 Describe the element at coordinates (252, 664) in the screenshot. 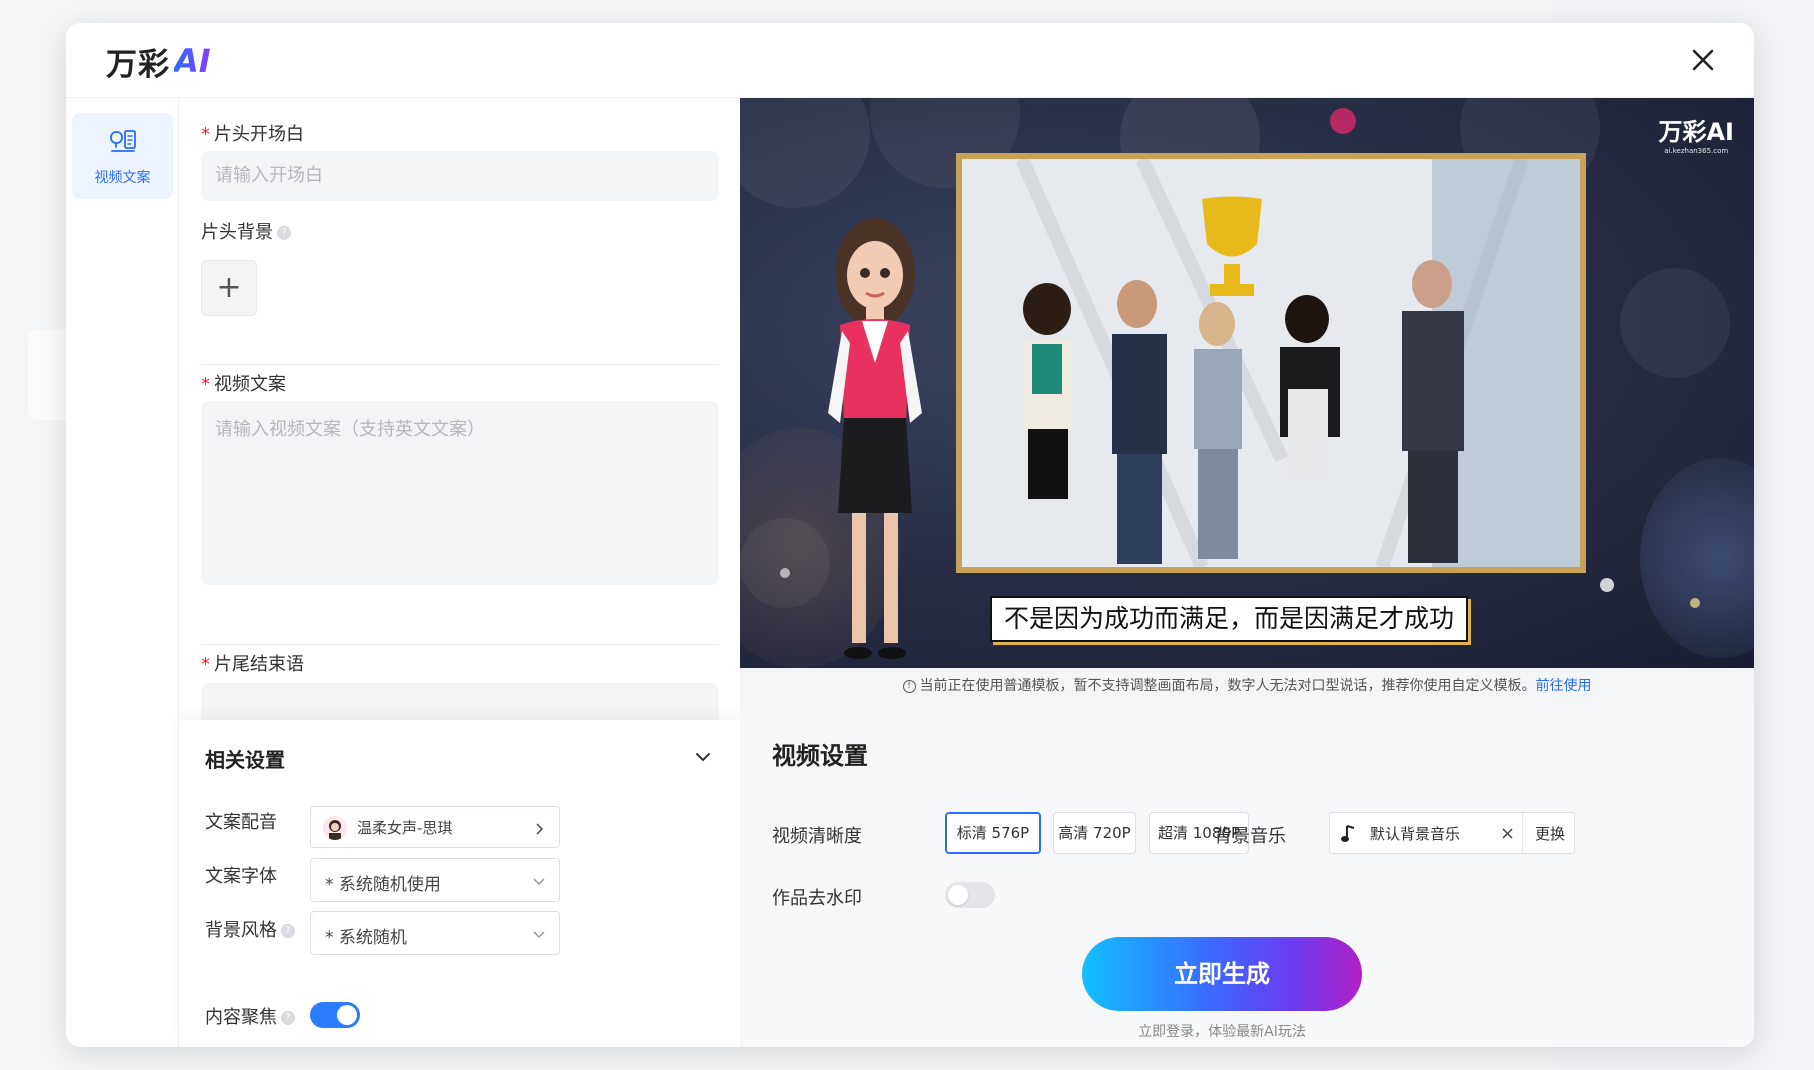

I see `ending-label: * 片尾结束语` at that location.